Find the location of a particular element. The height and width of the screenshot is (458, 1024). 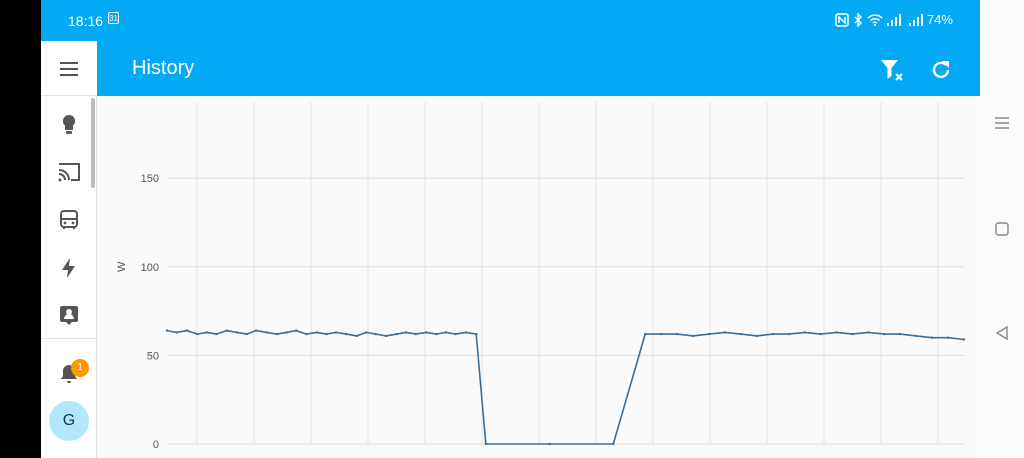

home-icon is located at coordinates (1002, 229).